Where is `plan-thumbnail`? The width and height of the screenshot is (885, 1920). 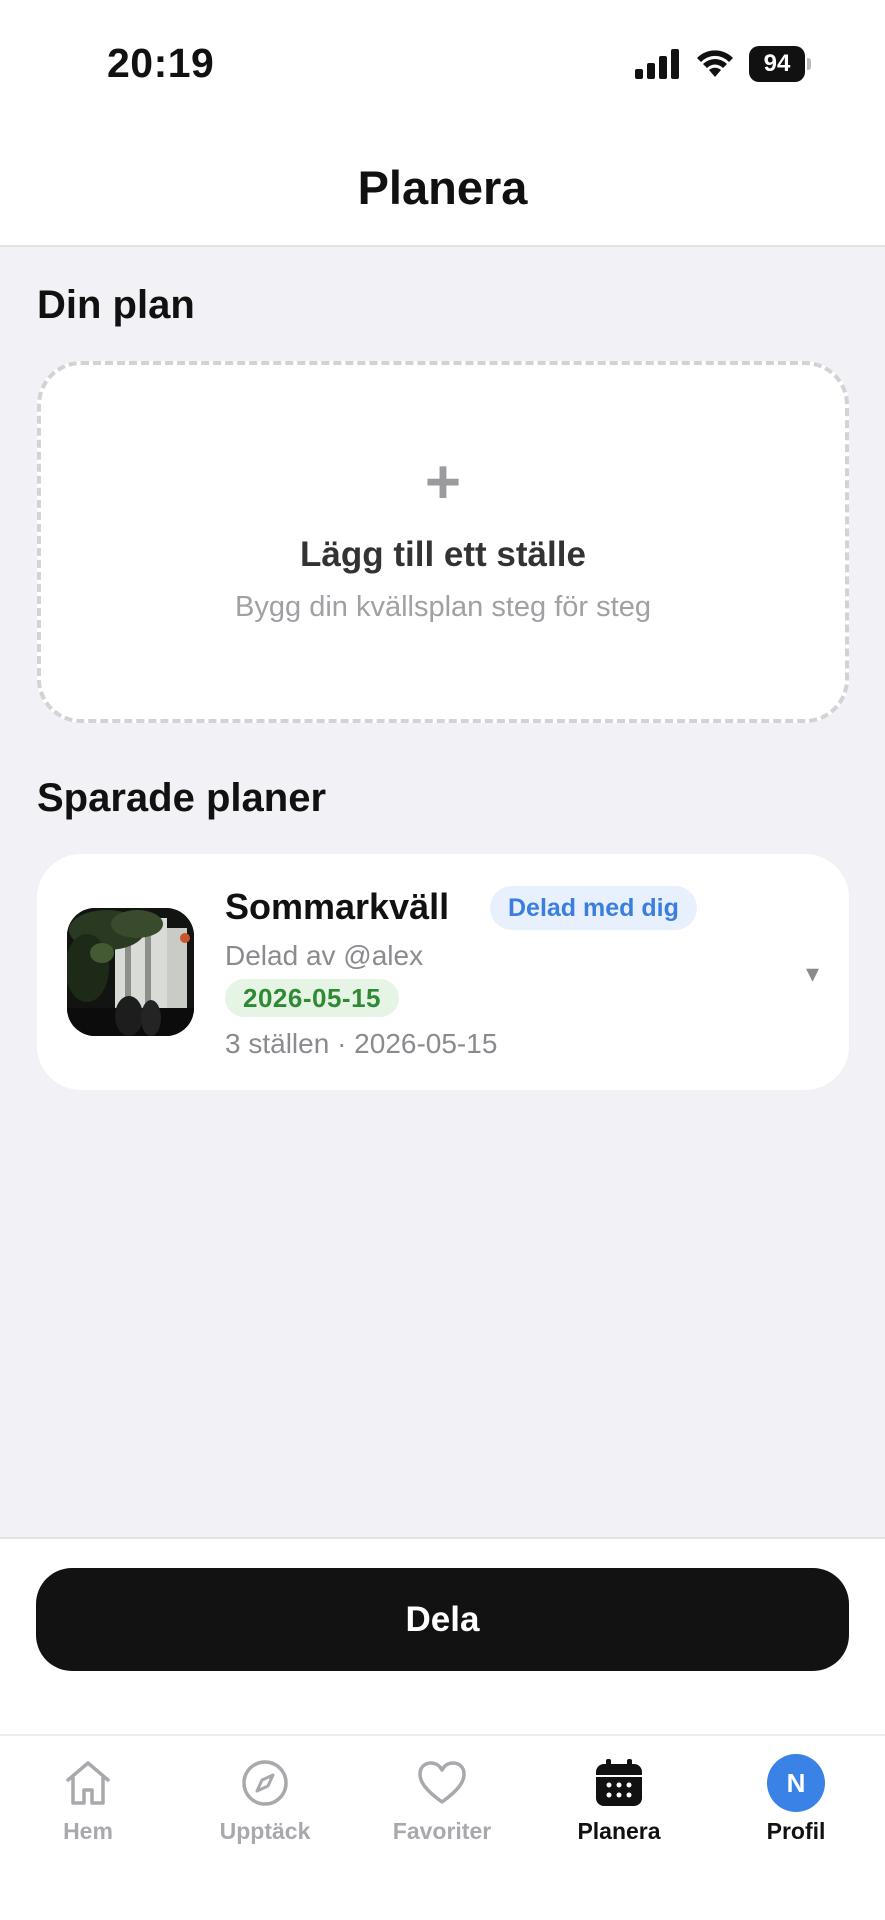 plan-thumbnail is located at coordinates (130, 972).